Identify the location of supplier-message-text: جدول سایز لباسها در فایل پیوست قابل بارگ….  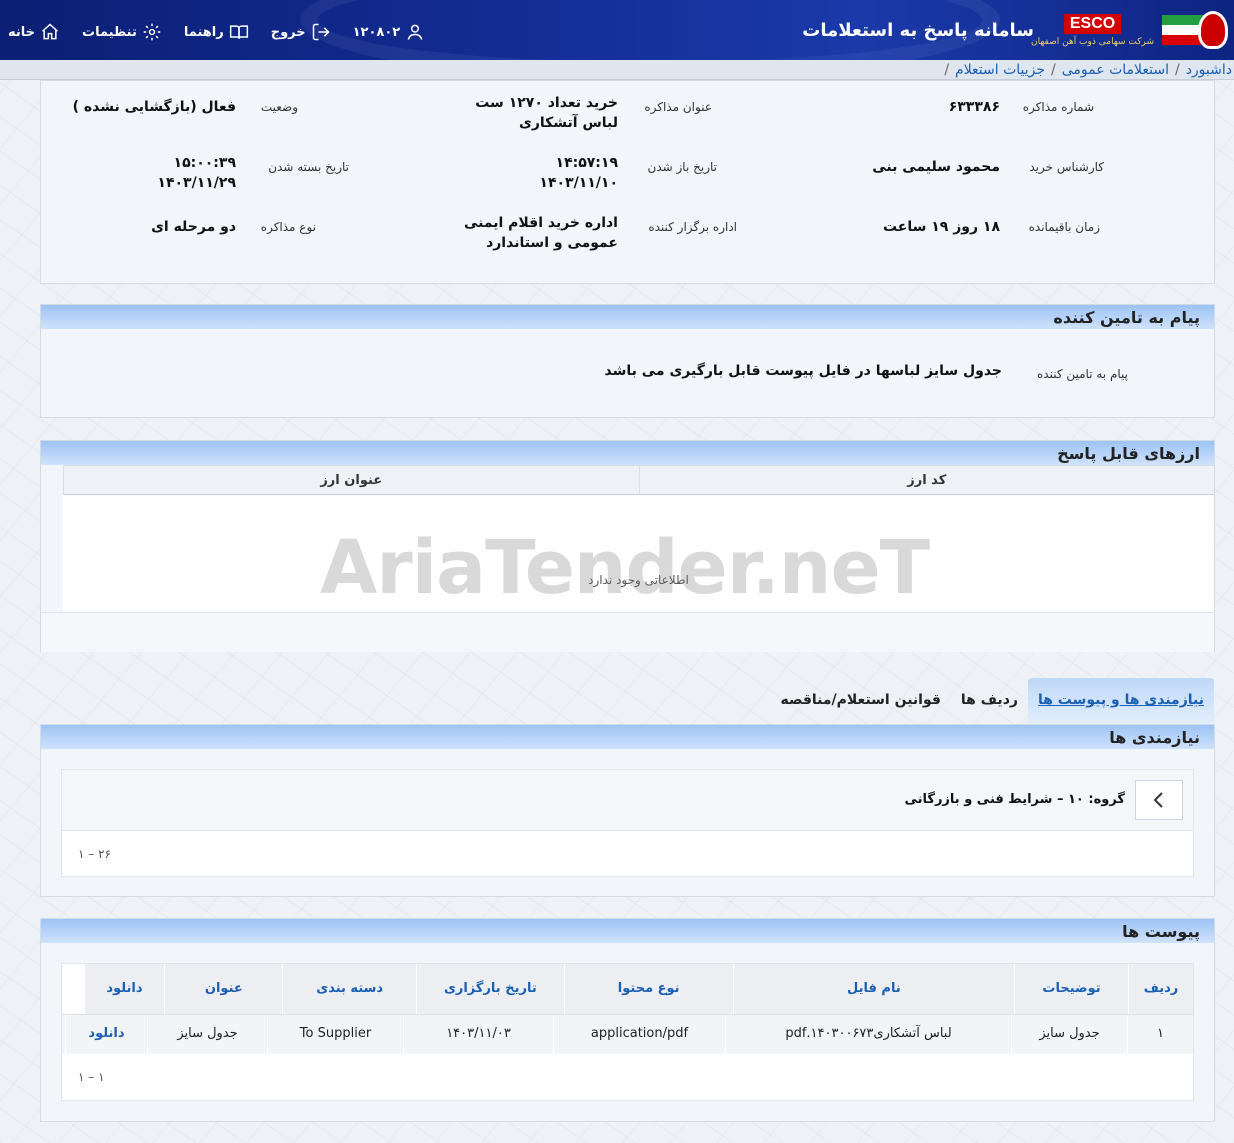
(803, 371).